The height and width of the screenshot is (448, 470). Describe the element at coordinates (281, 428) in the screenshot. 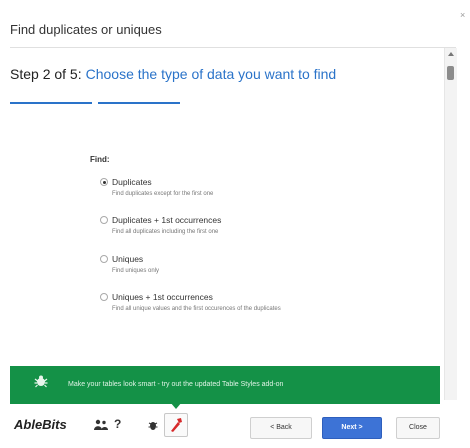

I see `back-button: < Back` at that location.